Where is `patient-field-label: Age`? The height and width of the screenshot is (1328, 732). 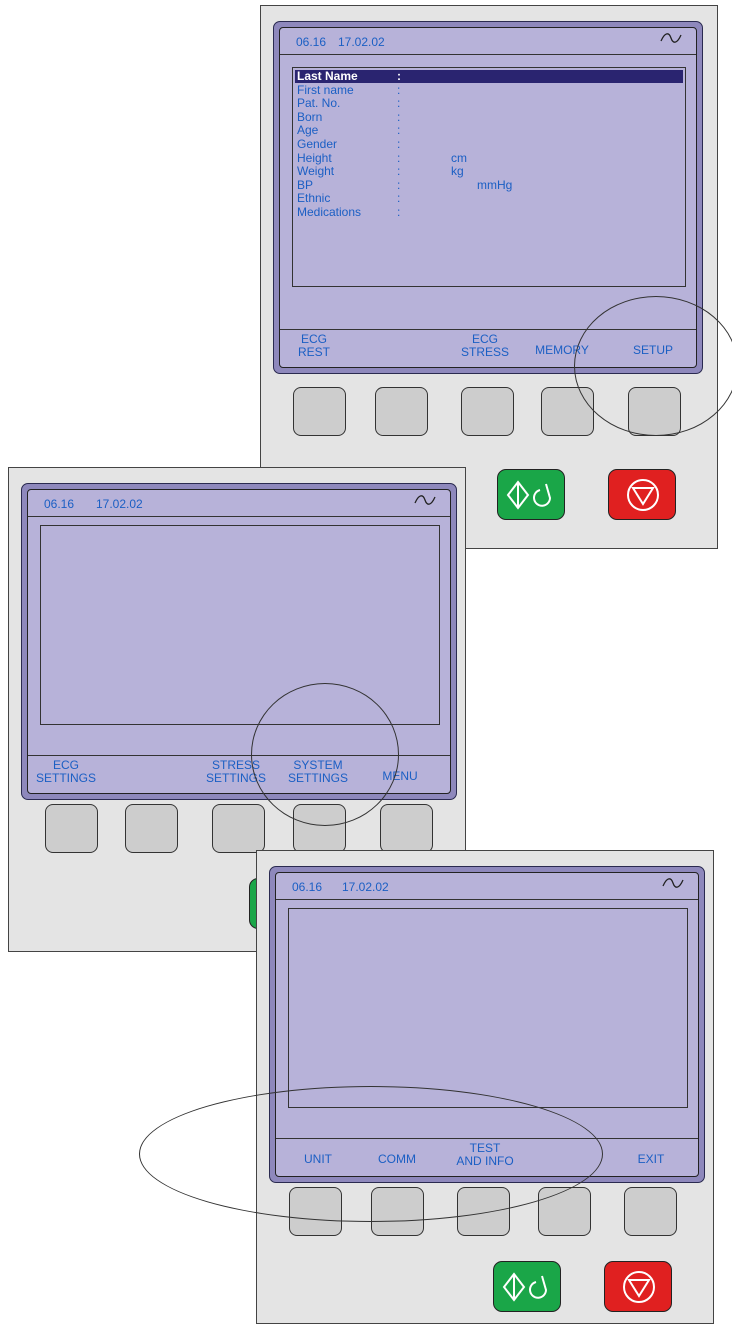 patient-field-label: Age is located at coordinates (308, 130).